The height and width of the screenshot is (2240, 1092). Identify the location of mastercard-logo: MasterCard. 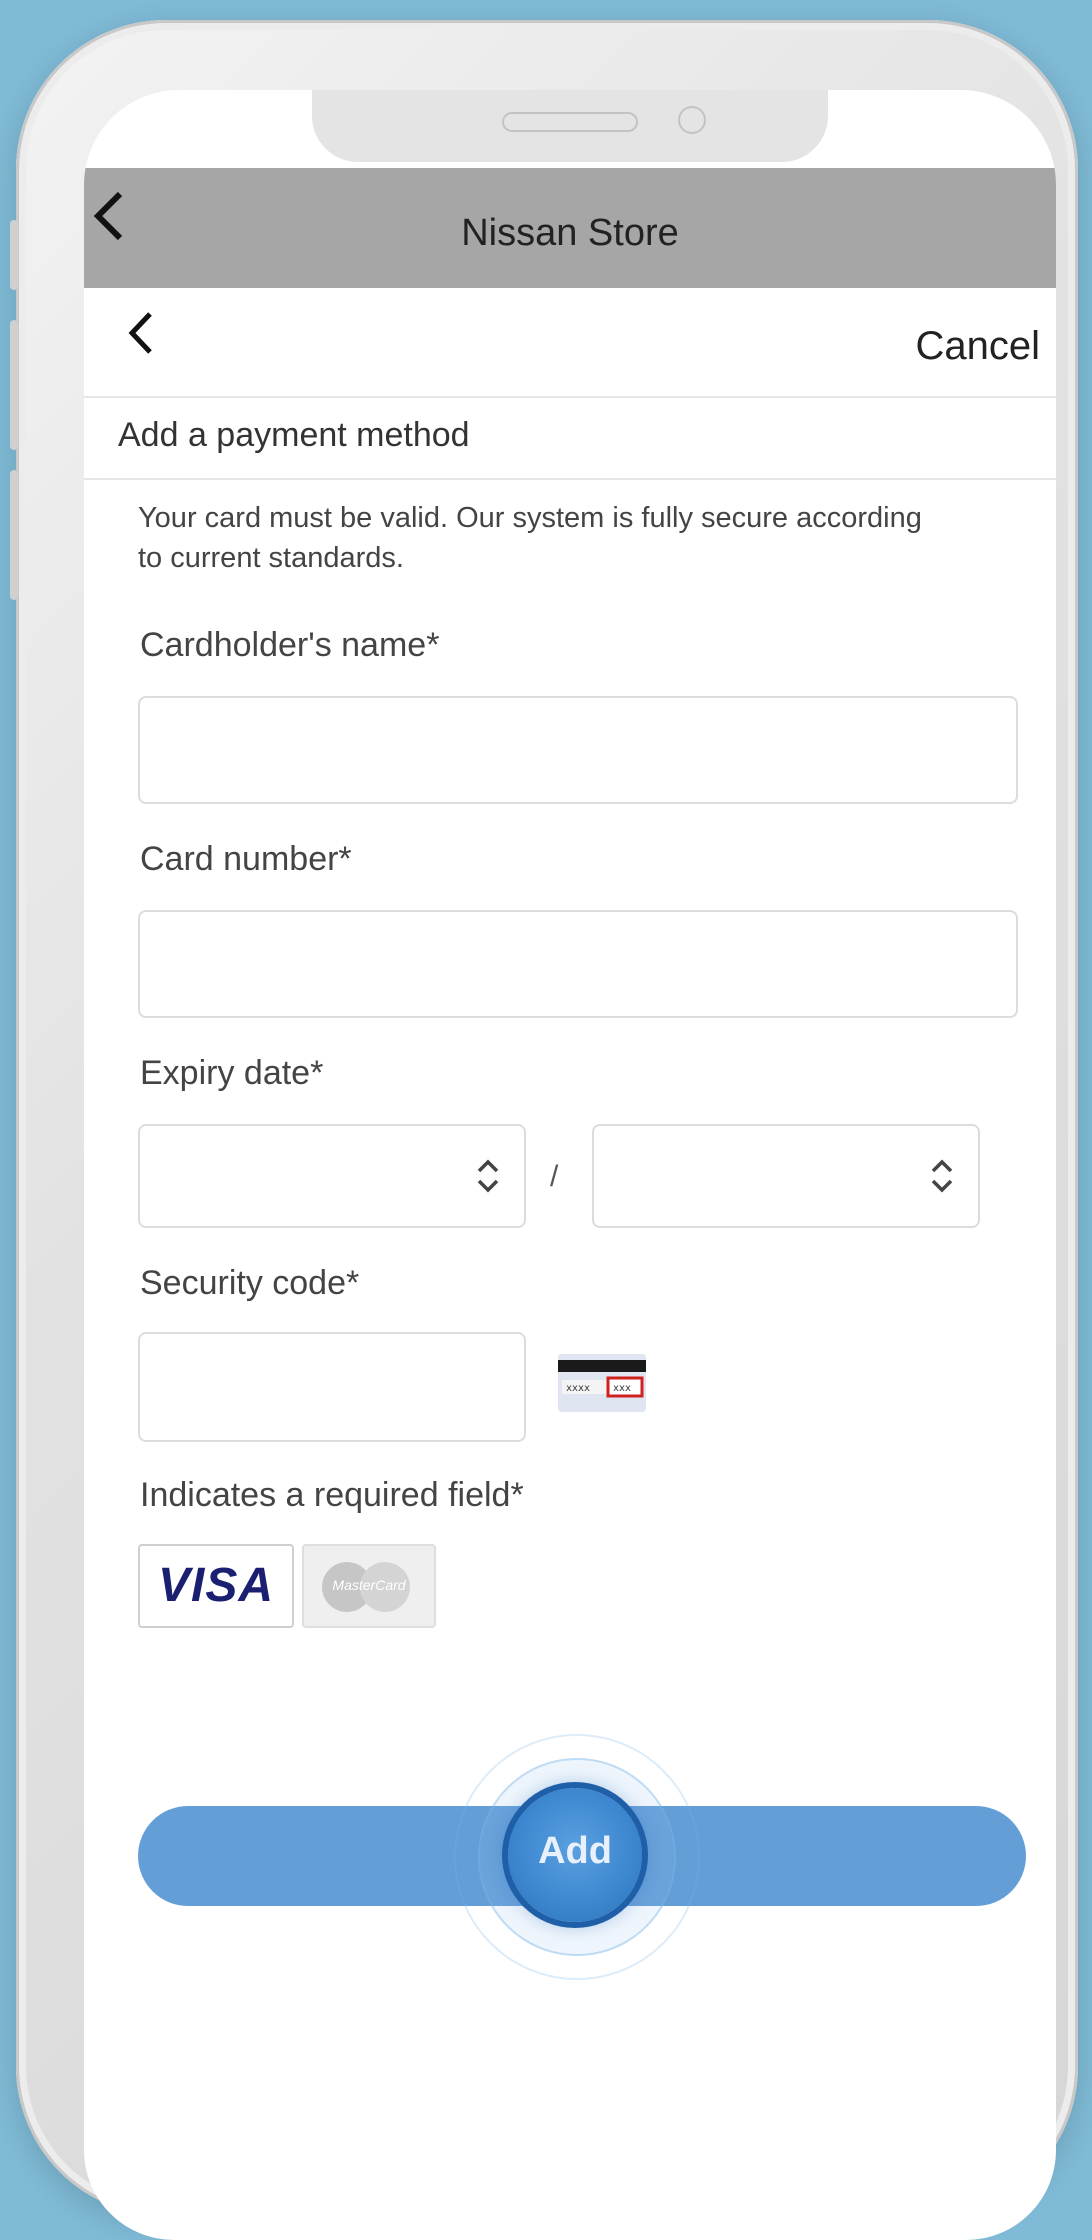
(369, 1586).